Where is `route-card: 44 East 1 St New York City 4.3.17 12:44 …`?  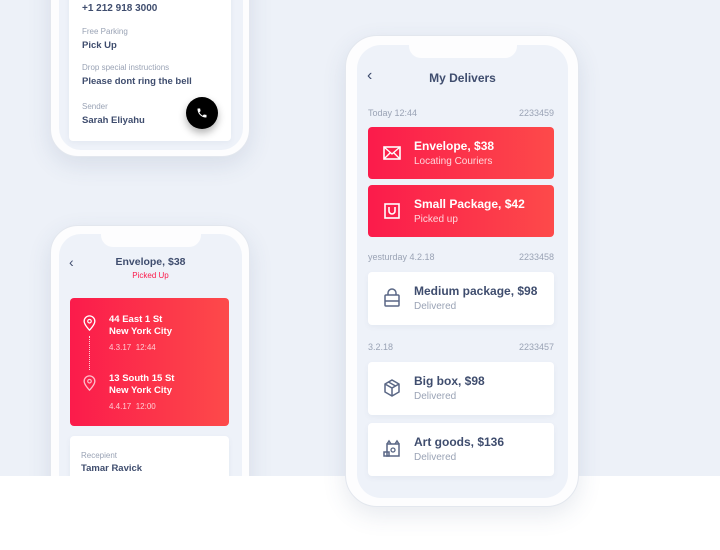
route-card: 44 East 1 St New York City 4.3.17 12:44 … is located at coordinates (149, 362).